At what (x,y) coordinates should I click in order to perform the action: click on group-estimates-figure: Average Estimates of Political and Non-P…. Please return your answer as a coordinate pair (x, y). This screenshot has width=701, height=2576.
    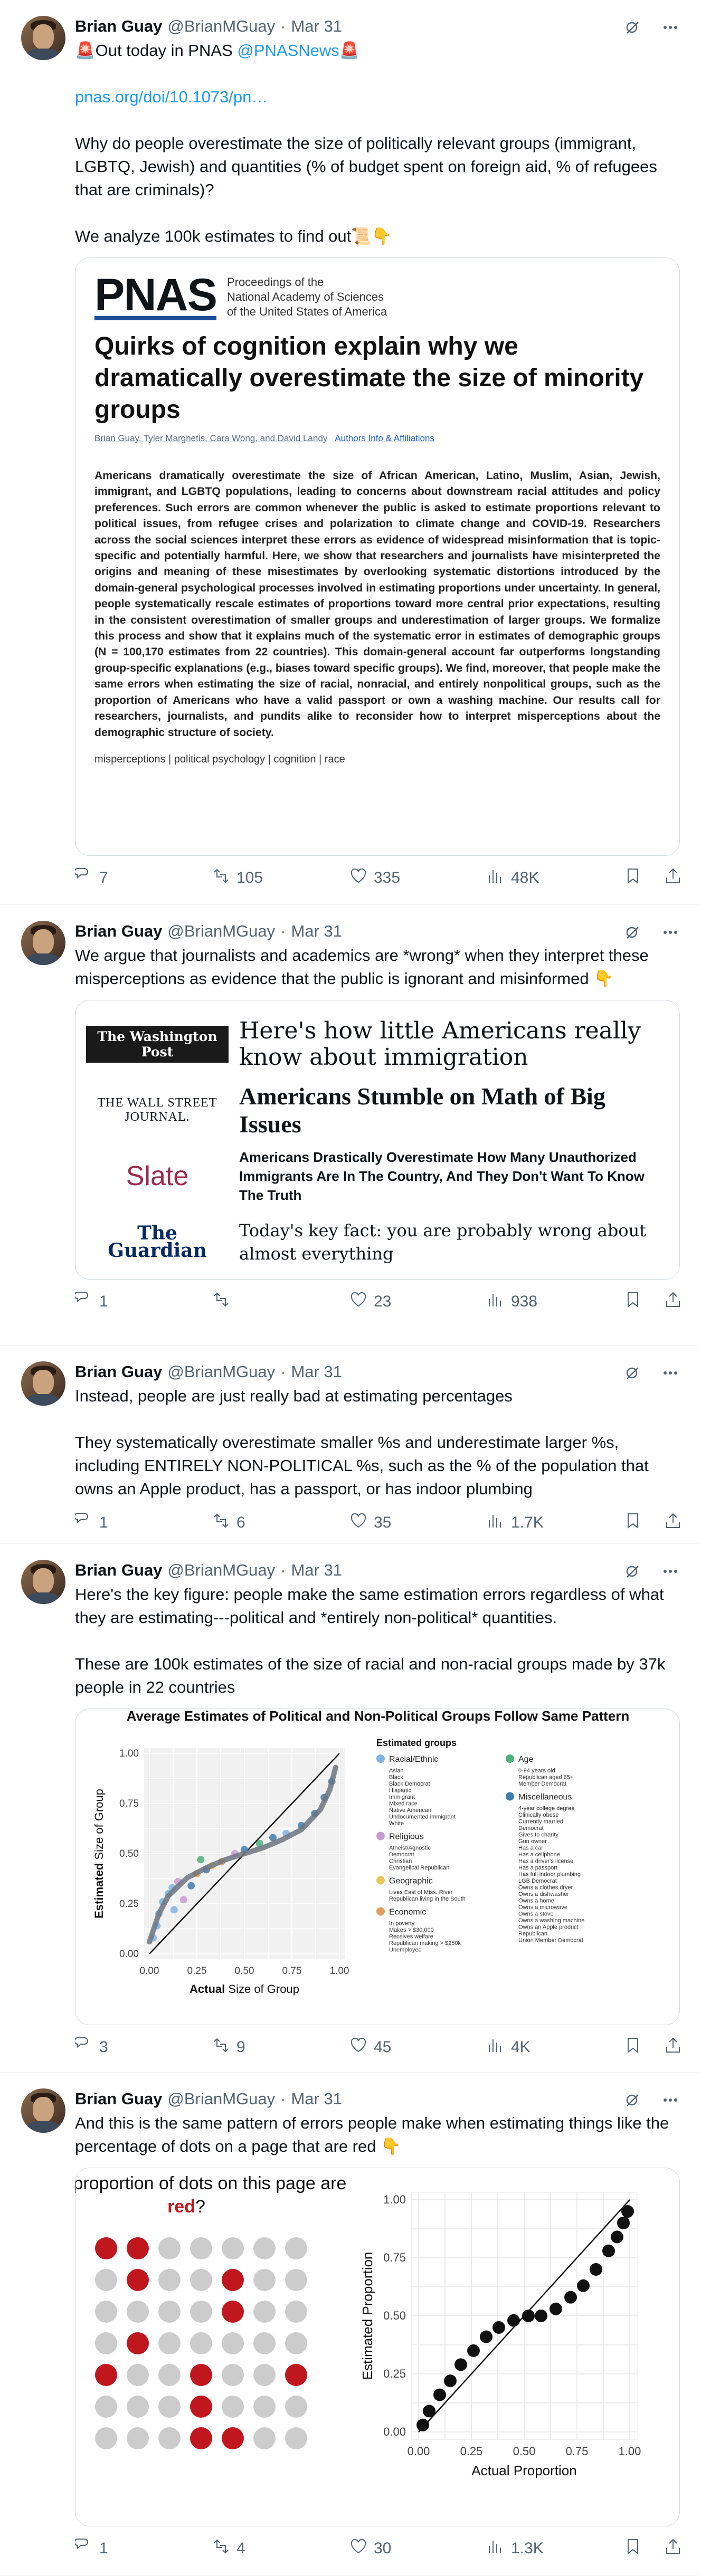
    Looking at the image, I should click on (378, 1867).